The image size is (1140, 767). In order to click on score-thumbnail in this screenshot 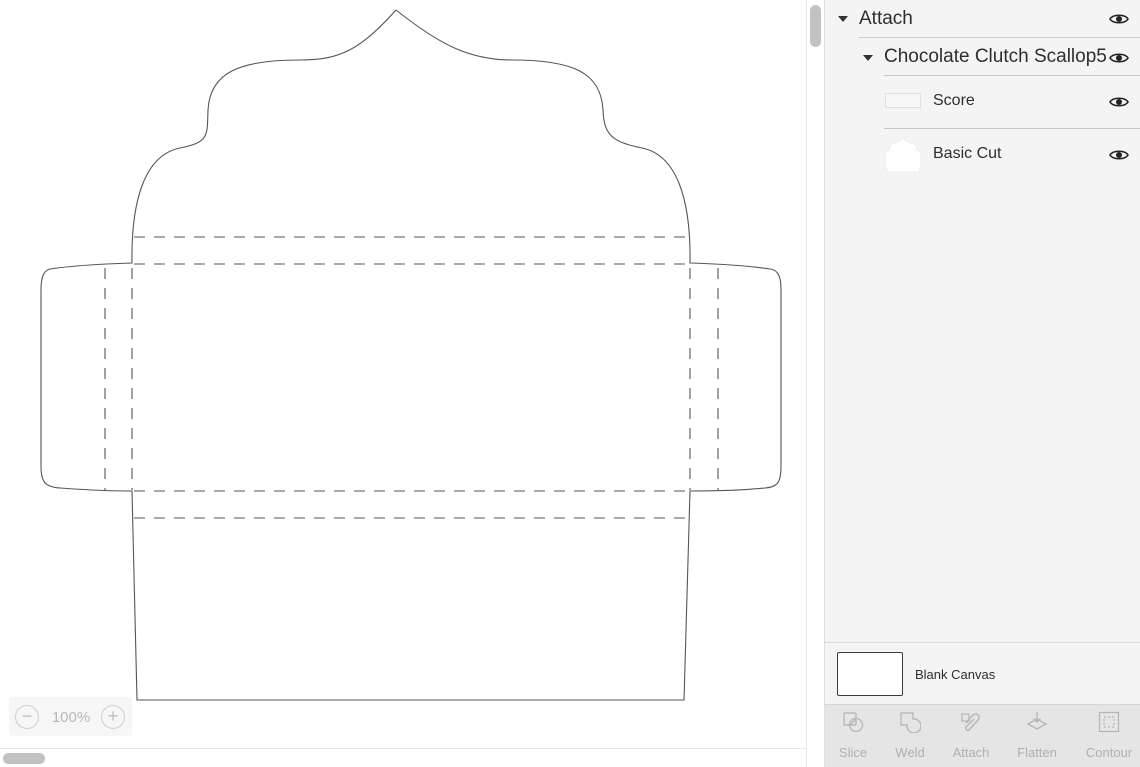, I will do `click(903, 100)`.